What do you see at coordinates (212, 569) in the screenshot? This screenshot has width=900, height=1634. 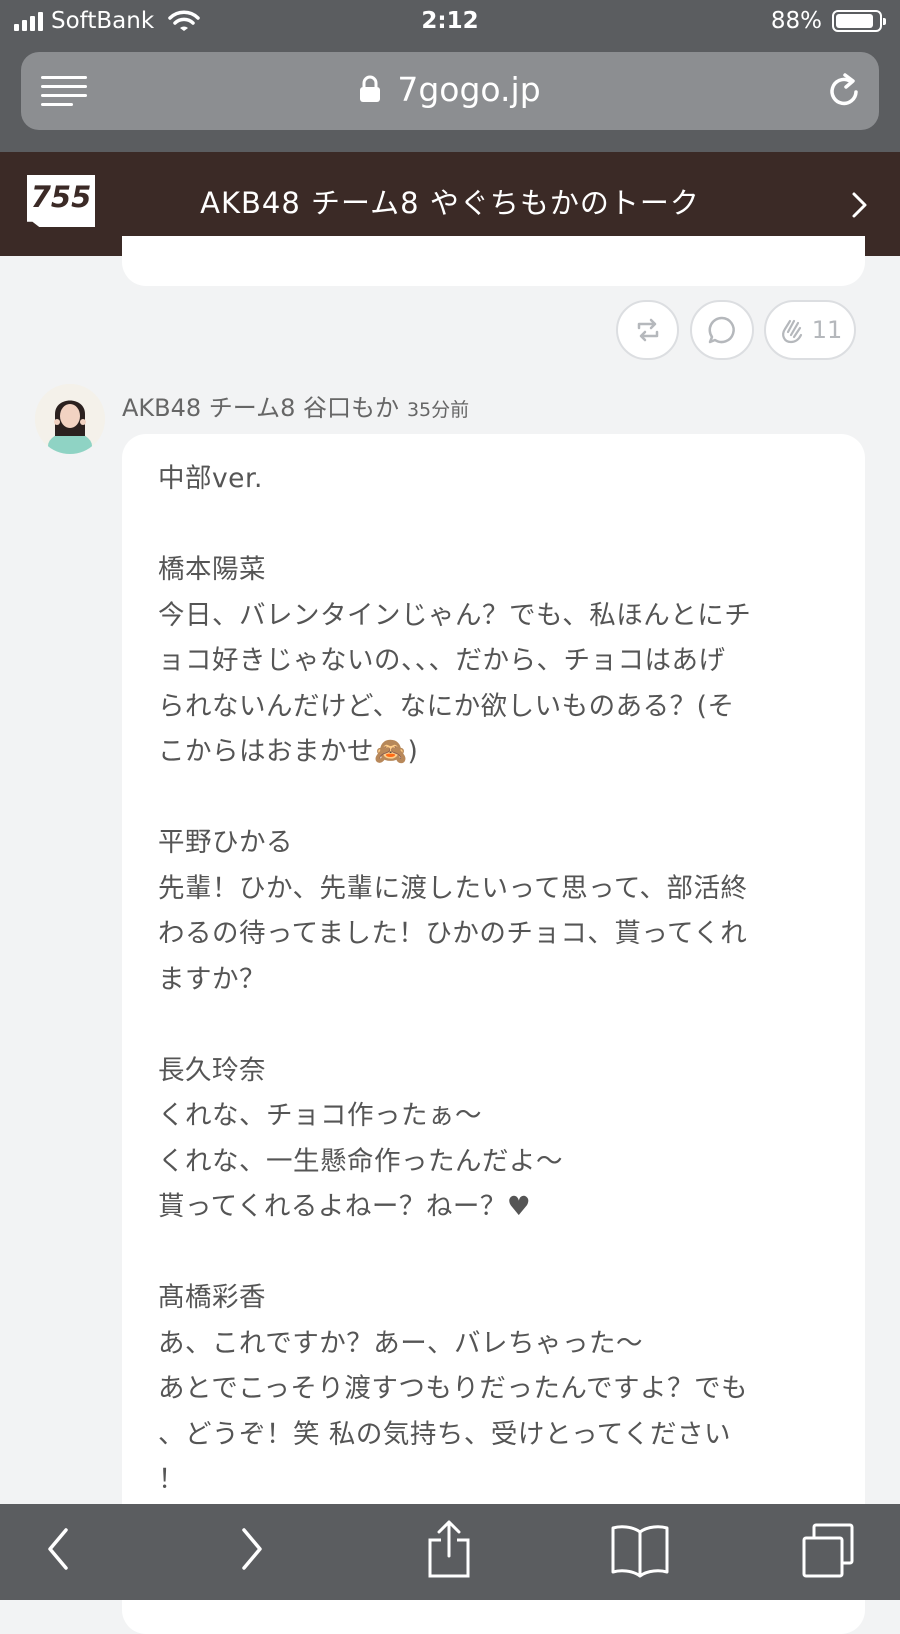 I see `post-text-line: 橋本陽菜` at bounding box center [212, 569].